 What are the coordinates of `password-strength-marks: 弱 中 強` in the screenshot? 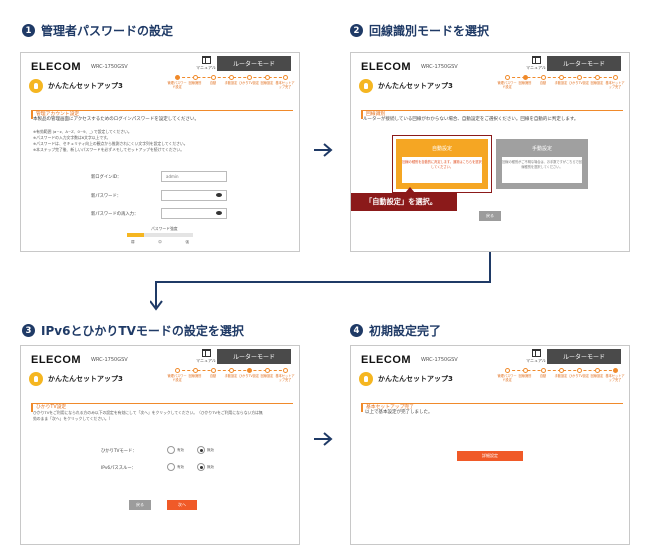 It's located at (160, 242).